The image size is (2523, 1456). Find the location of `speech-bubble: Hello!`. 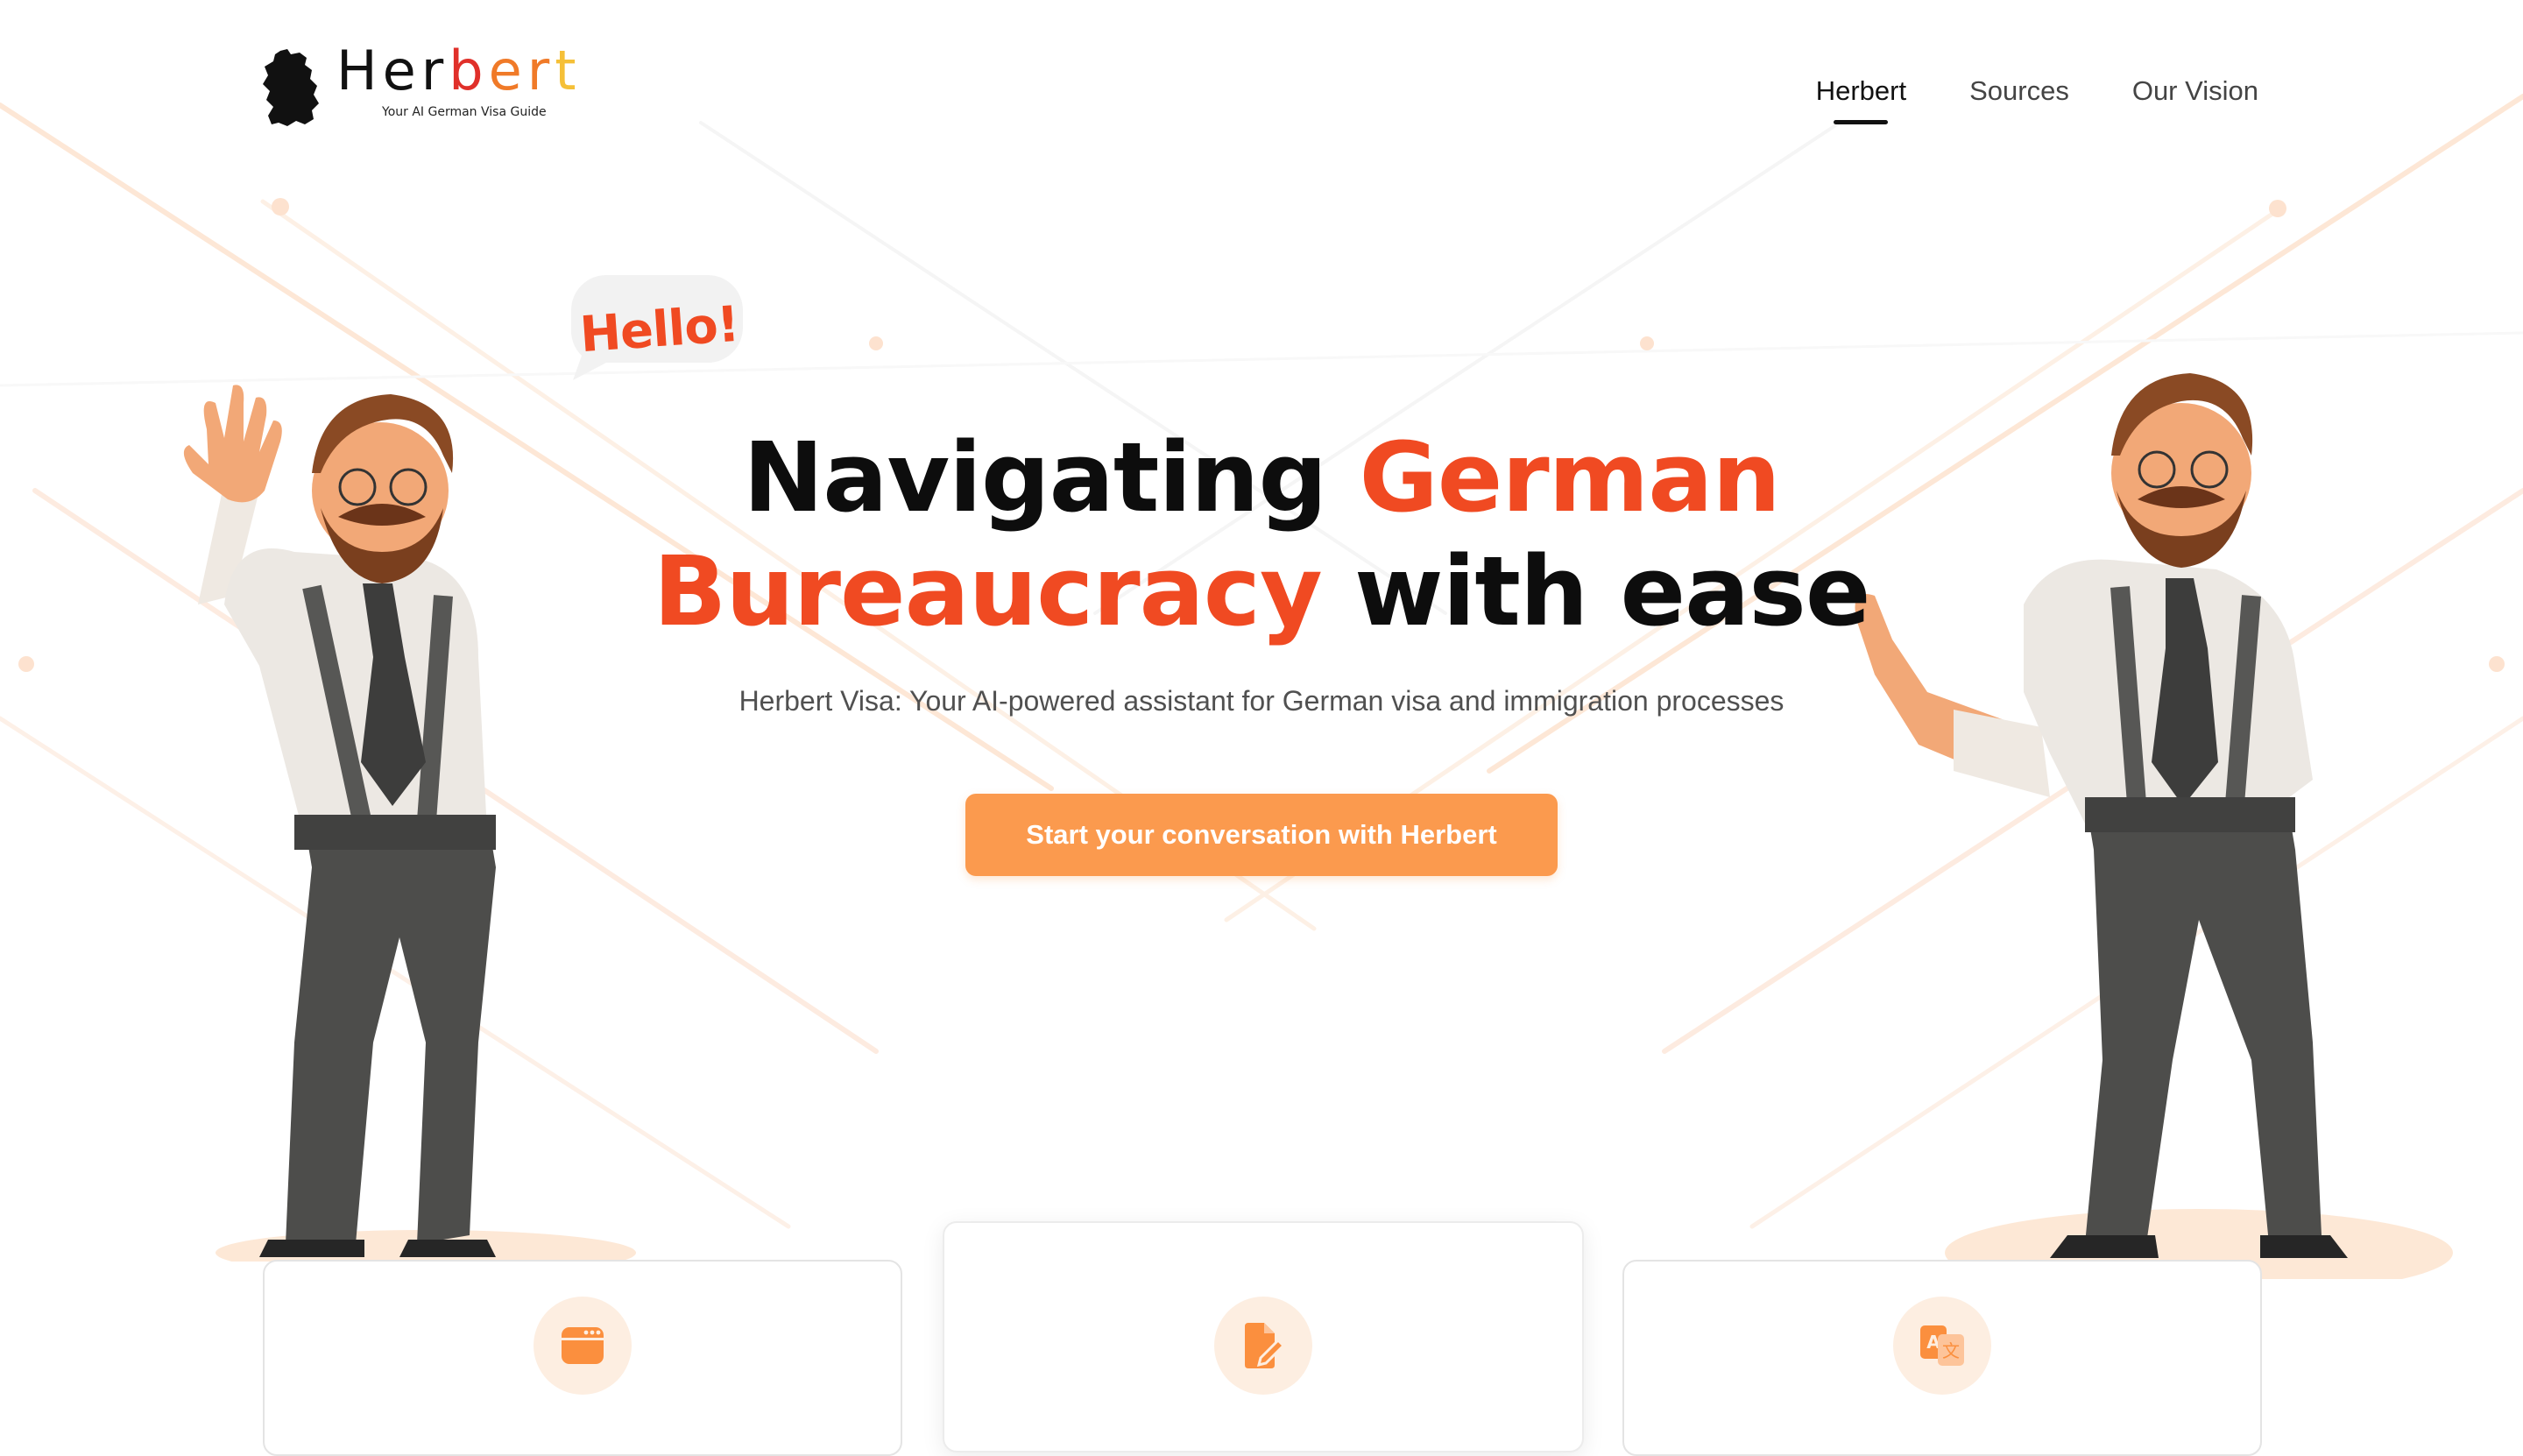

speech-bubble: Hello! is located at coordinates (650, 327).